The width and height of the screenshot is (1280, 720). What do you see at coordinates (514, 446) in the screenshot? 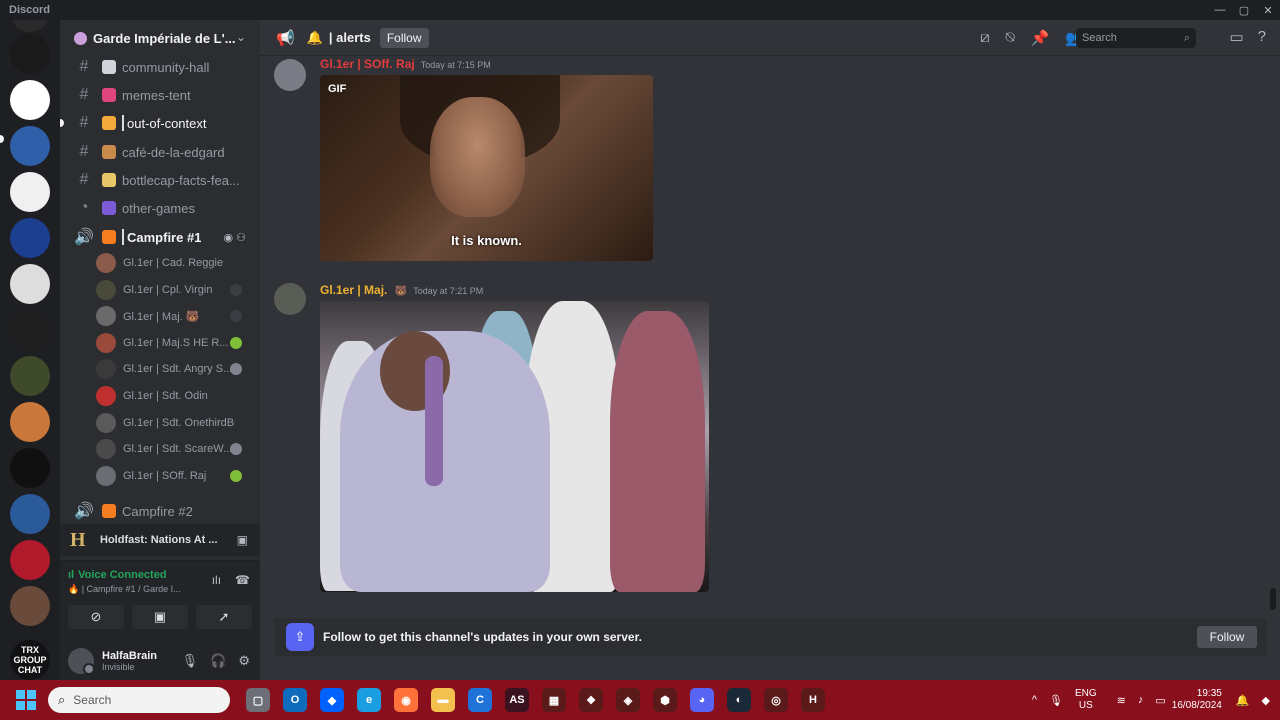
I see `gif-attachment` at bounding box center [514, 446].